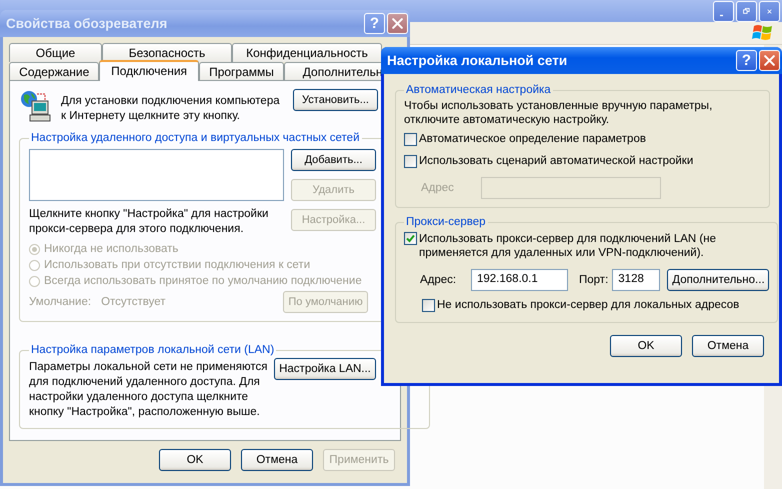 This screenshot has width=782, height=489. Describe the element at coordinates (171, 109) in the screenshot. I see `setup-text: Для установки подключения компьютера к Интернету щелкните эту кнопку.` at that location.